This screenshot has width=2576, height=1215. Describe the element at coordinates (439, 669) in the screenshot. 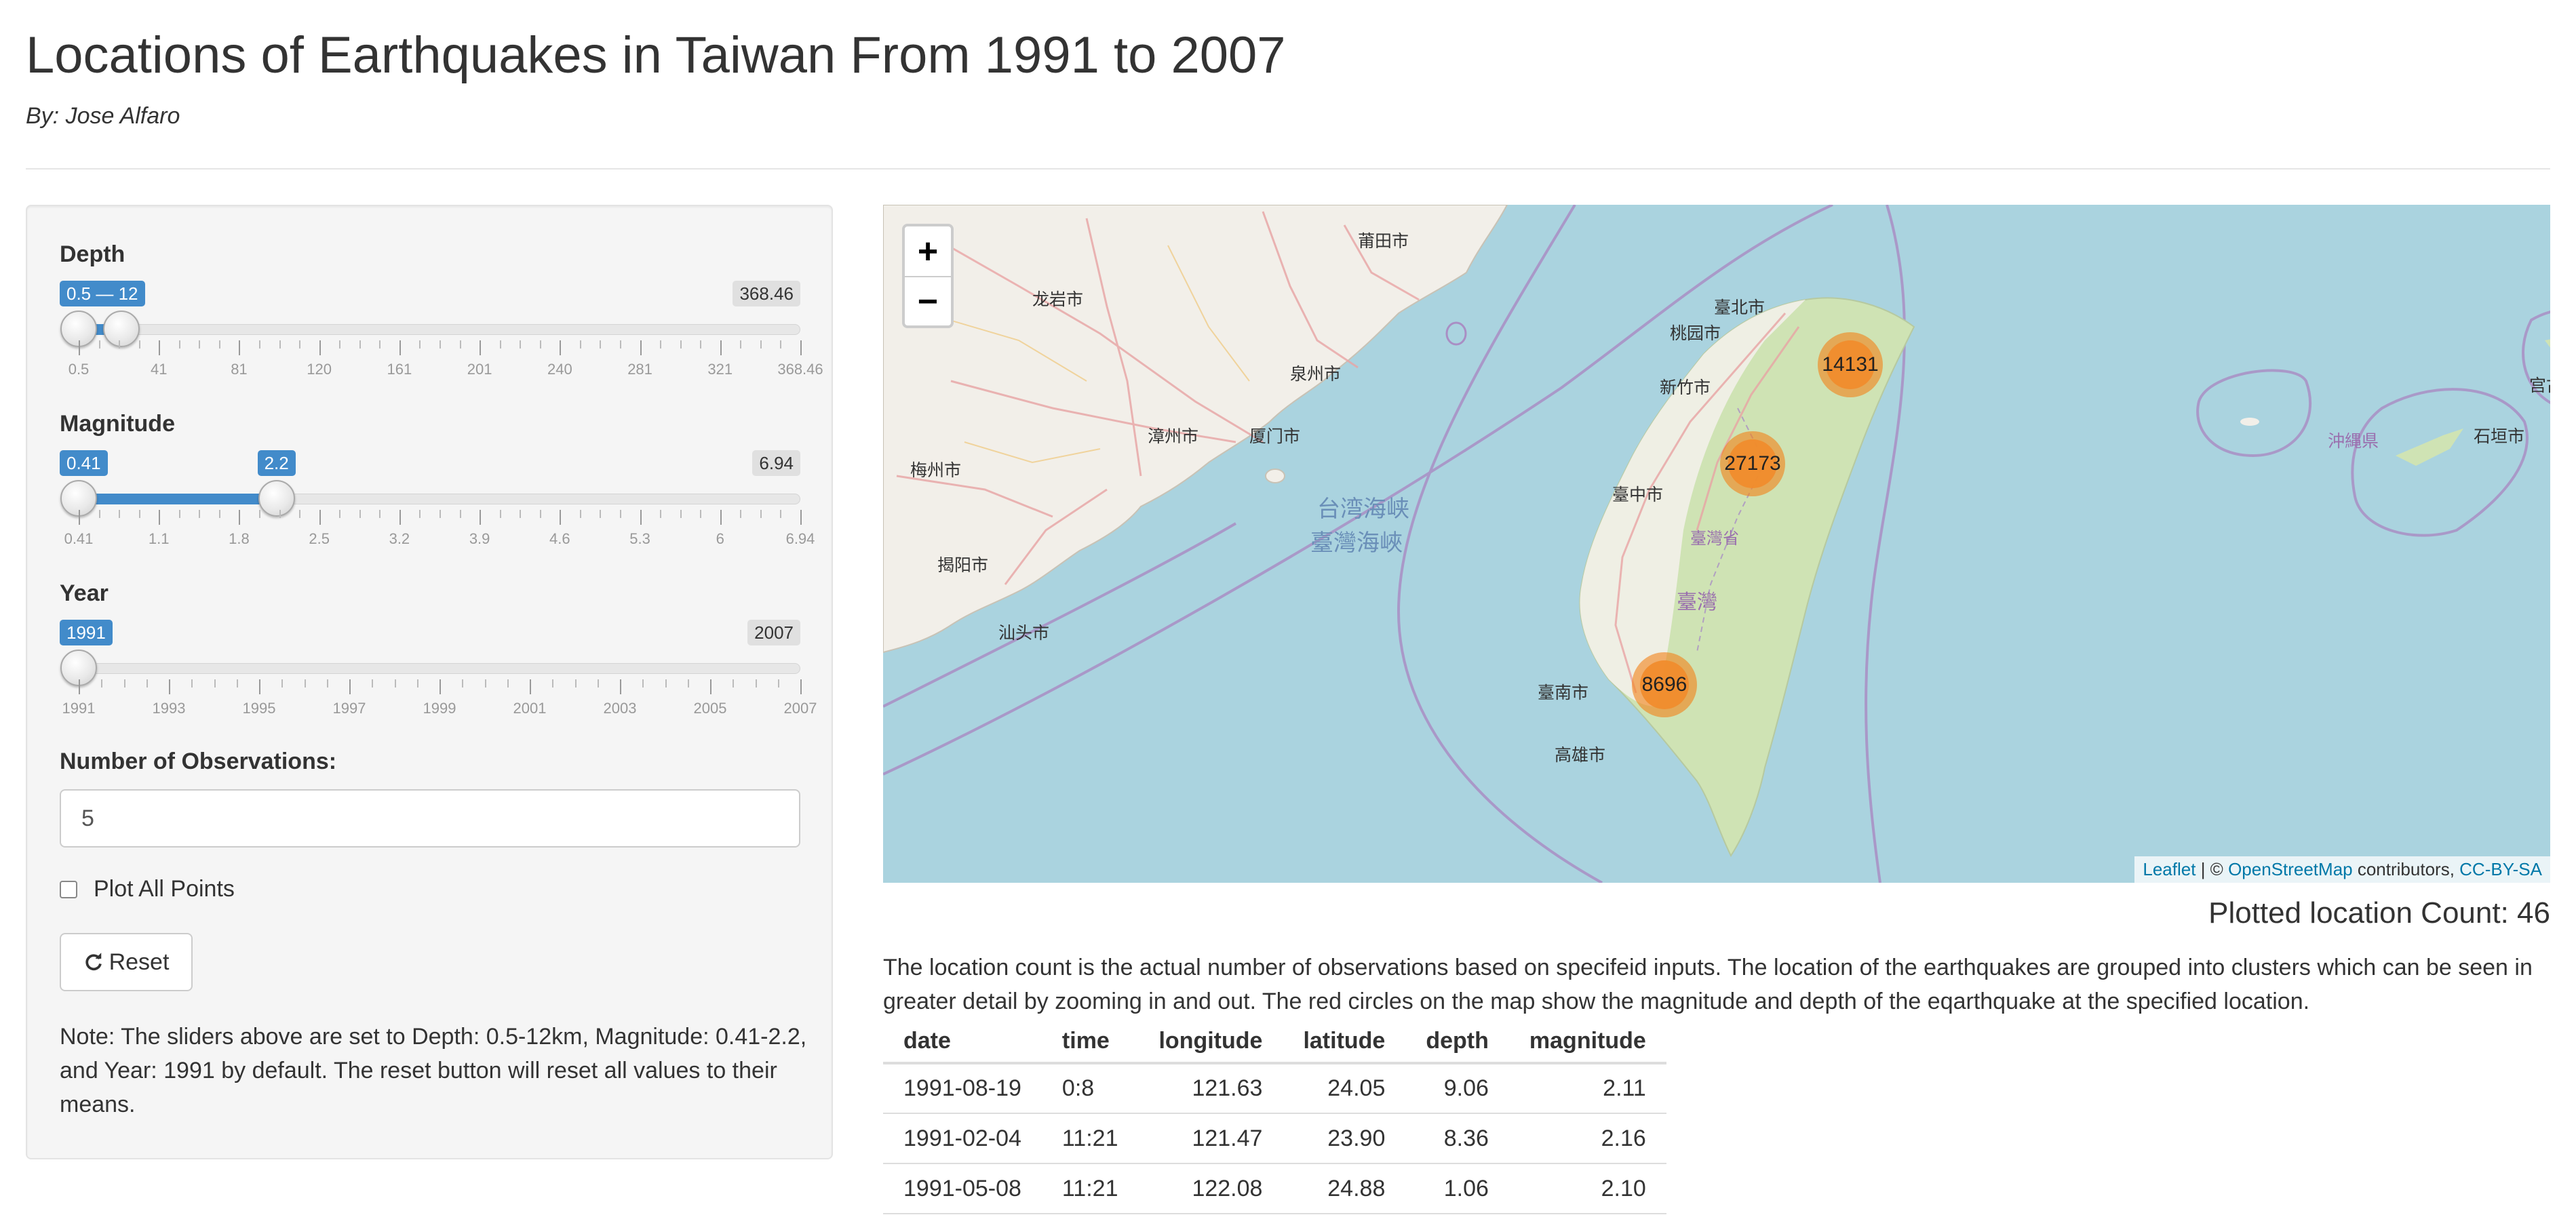

I see `year-slider-track` at that location.